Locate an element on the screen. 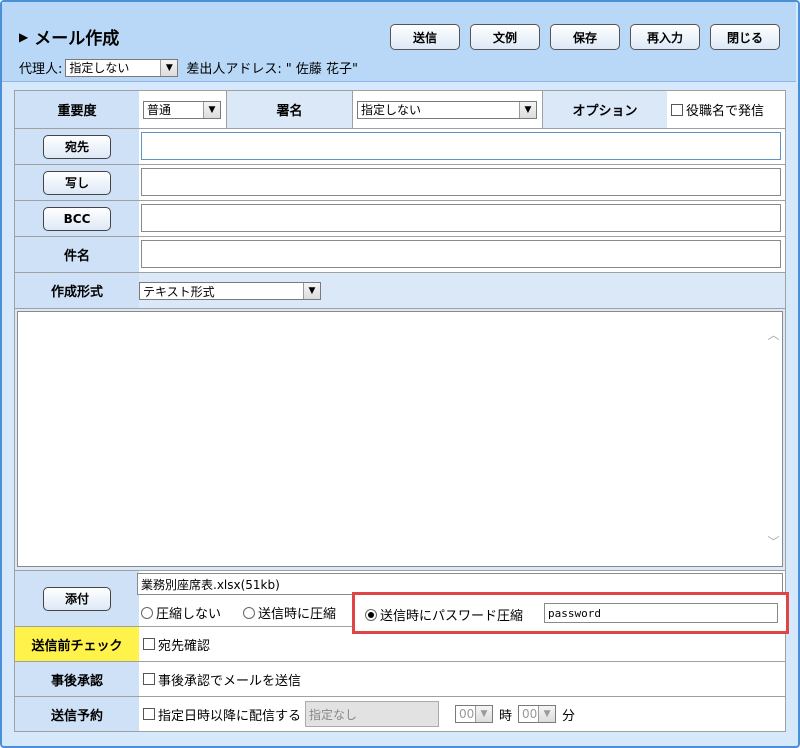 This screenshot has height=748, width=800. sender-label: 差出人アドレス: is located at coordinates (234, 69).